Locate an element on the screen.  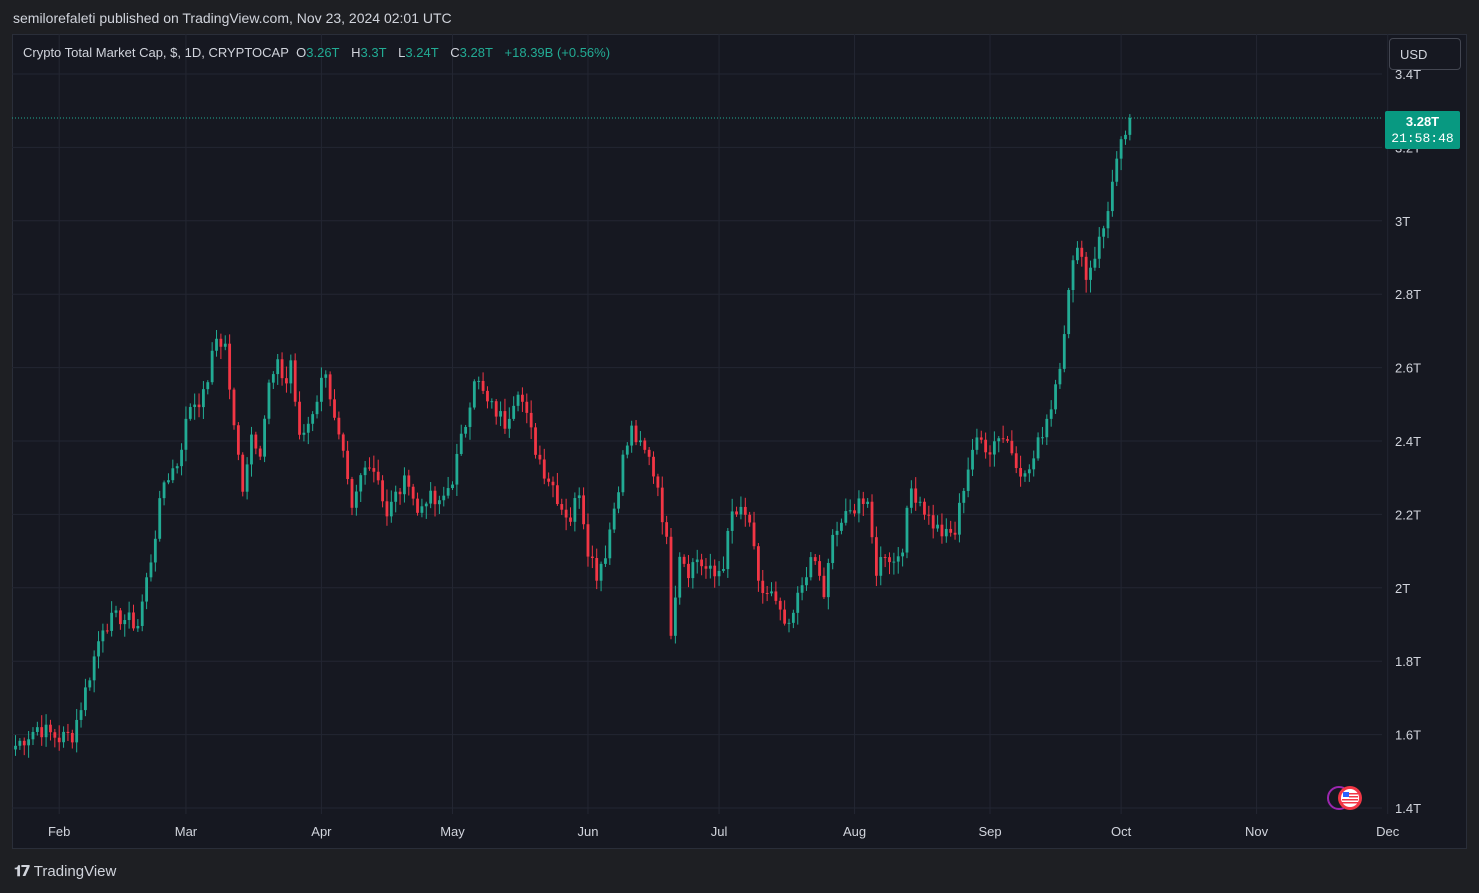
y-tick-label: 2.8T is located at coordinates (1408, 294).